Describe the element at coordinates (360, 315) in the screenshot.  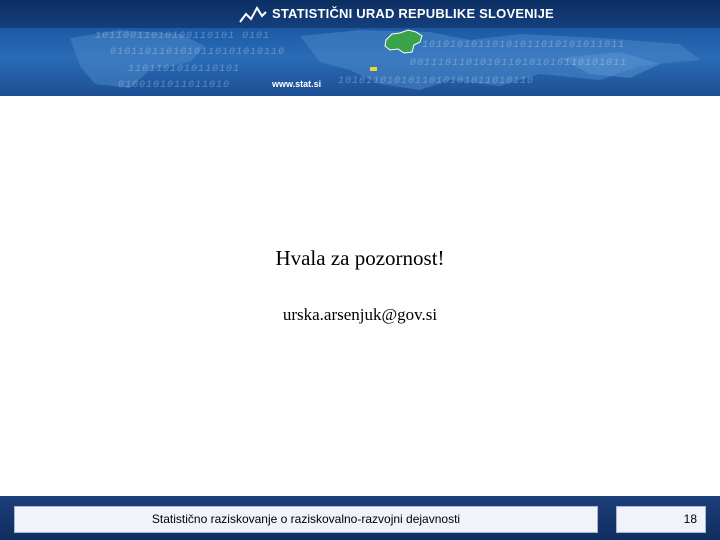
I see `contact-email: urska.arsenjuk@gov.si` at that location.